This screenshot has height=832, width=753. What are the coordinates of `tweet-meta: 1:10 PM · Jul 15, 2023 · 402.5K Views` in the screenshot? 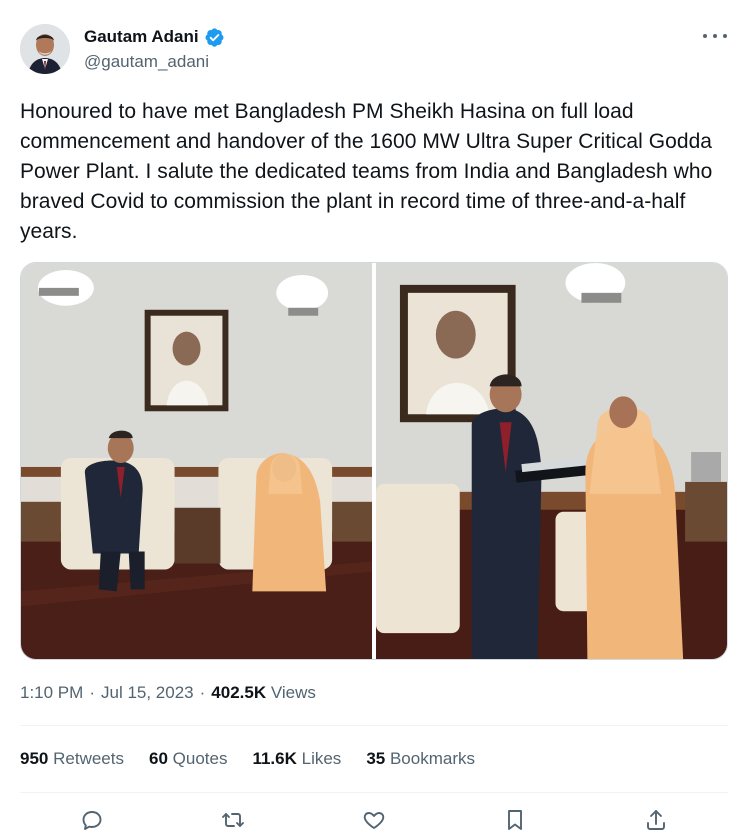 It's located at (168, 693).